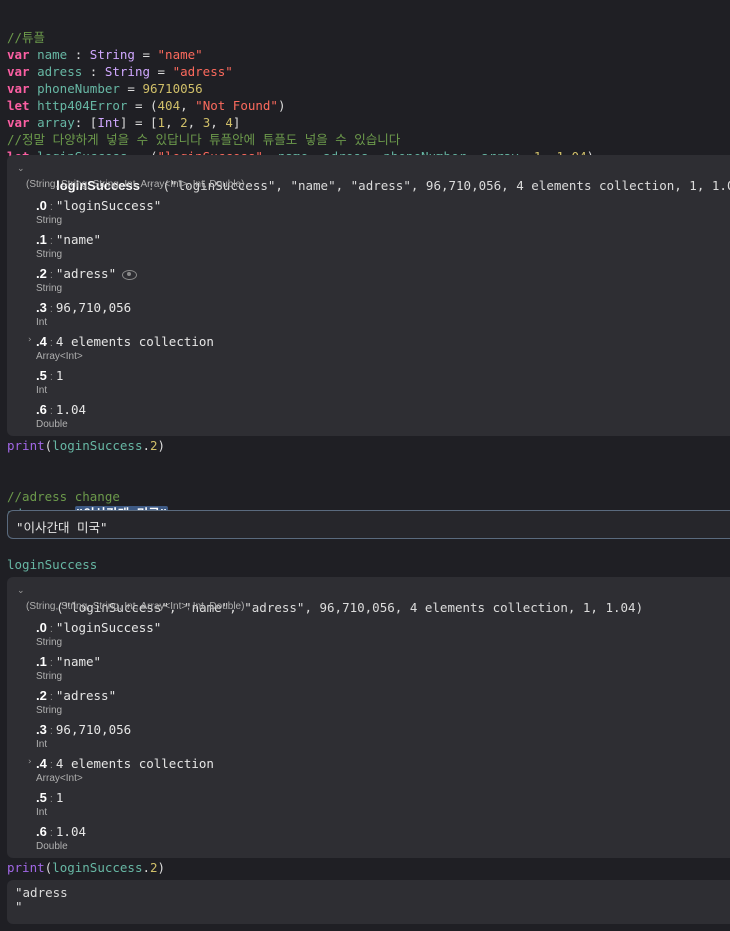 The image size is (730, 931). What do you see at coordinates (120, 71) in the screenshot?
I see `code-line-adress: var adress : String = "adress"` at bounding box center [120, 71].